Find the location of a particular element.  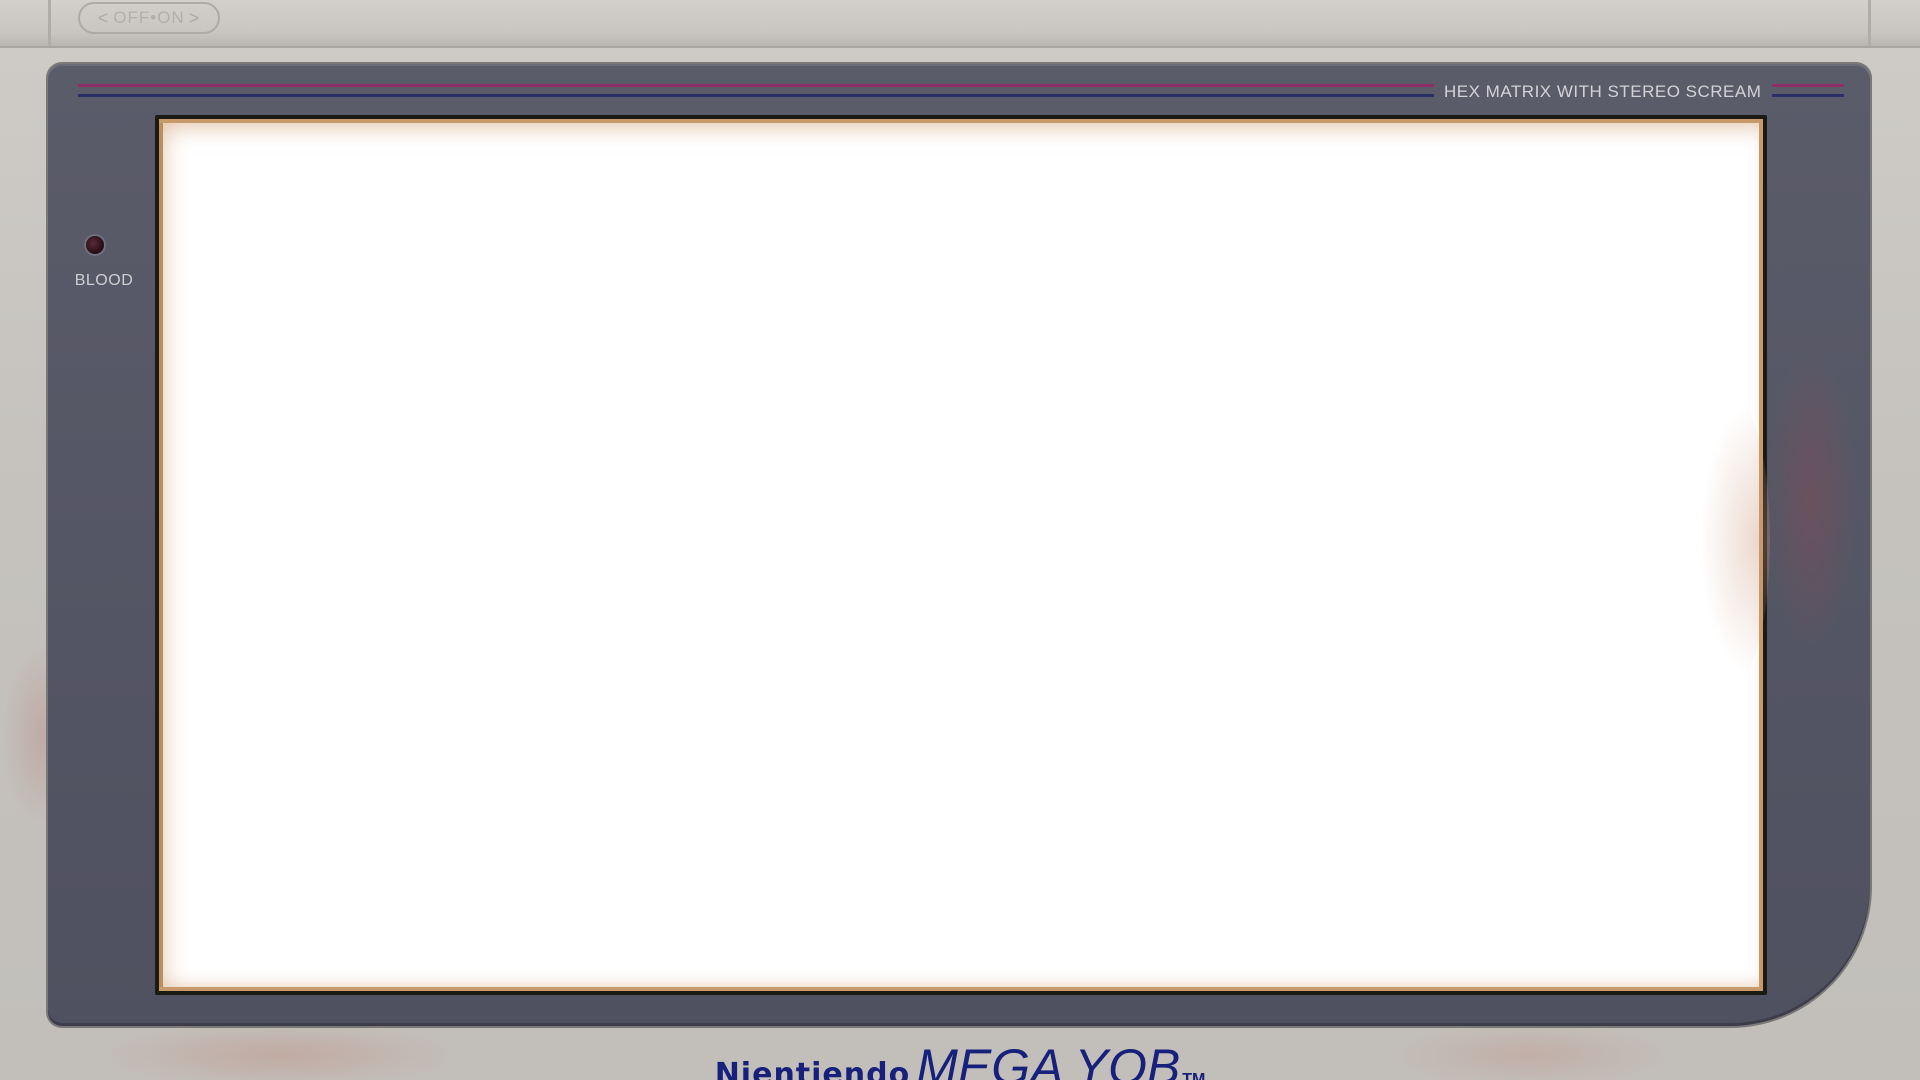

ridge-groove-right is located at coordinates (1869, 23).